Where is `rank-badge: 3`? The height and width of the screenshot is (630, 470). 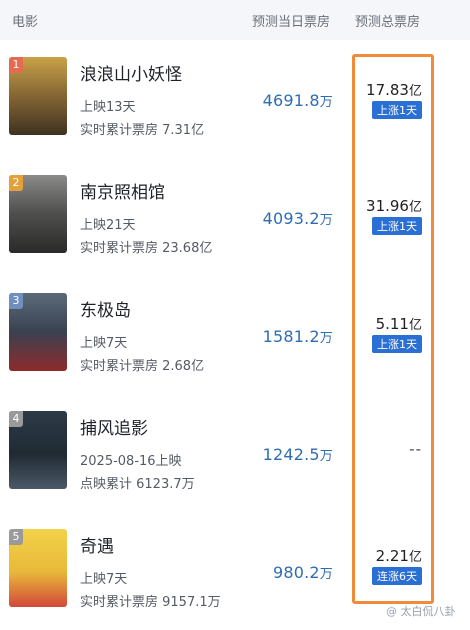
rank-badge: 3 is located at coordinates (16, 301).